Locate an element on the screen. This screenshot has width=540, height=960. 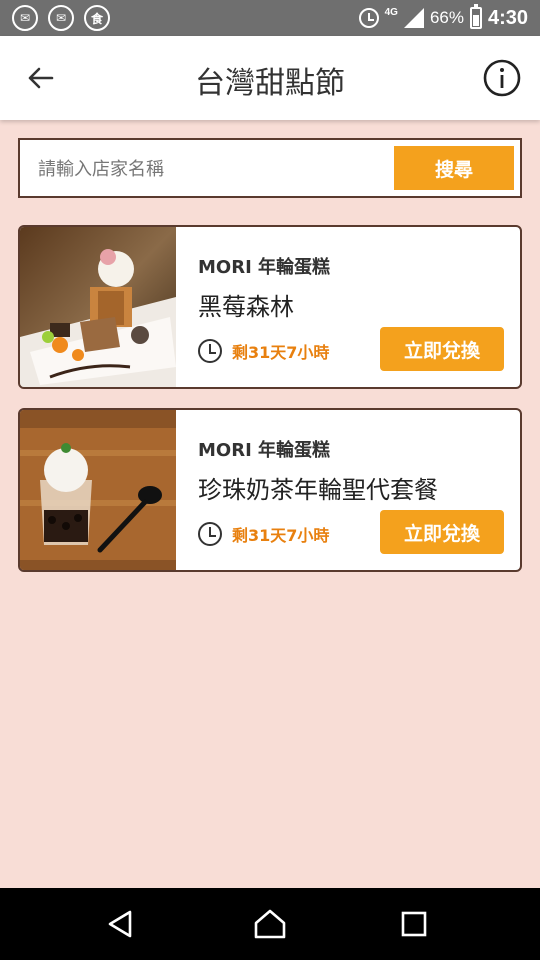
page-title: 台灣甜點節 is located at coordinates (270, 83).